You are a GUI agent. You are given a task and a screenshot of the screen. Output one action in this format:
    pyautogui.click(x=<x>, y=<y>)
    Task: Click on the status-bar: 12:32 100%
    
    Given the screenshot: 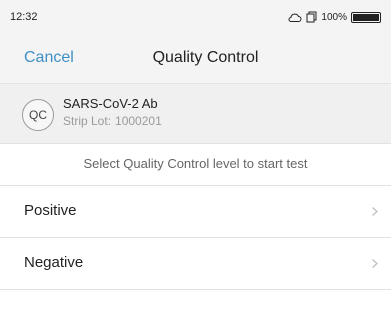 What is the action you would take?
    pyautogui.click(x=195, y=17)
    